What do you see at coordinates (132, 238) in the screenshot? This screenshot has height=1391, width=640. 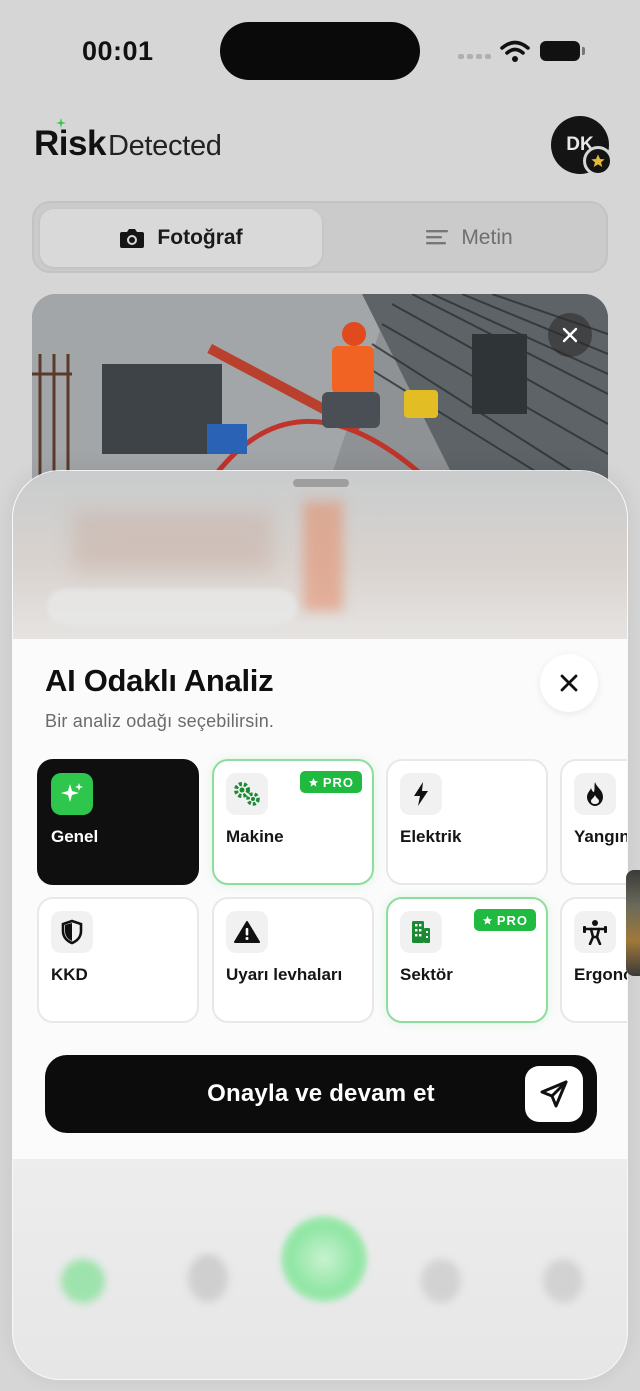 I see `camera-icon` at bounding box center [132, 238].